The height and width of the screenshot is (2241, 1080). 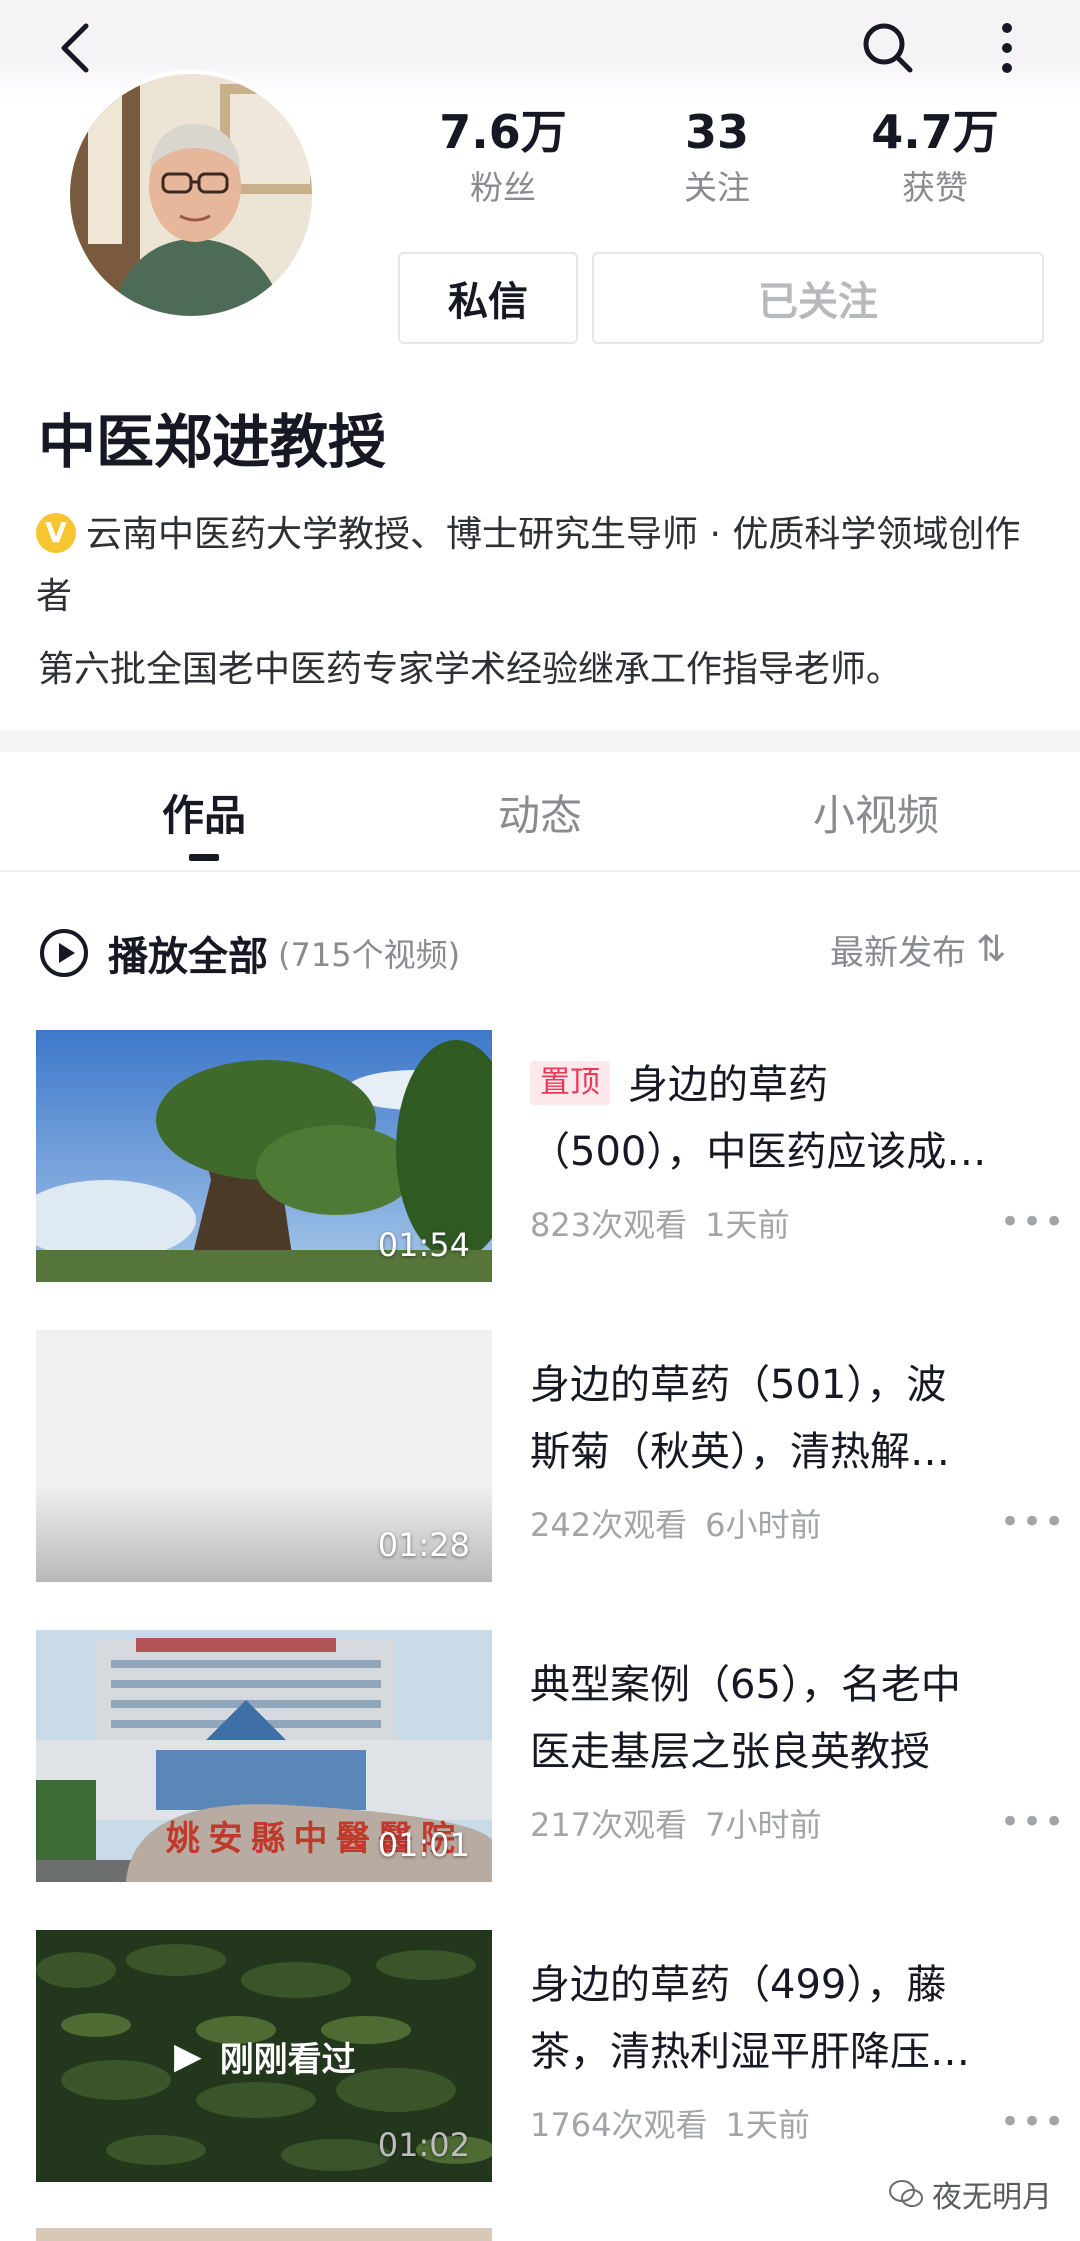 I want to click on video-time: 7小时前, so click(x=763, y=1825).